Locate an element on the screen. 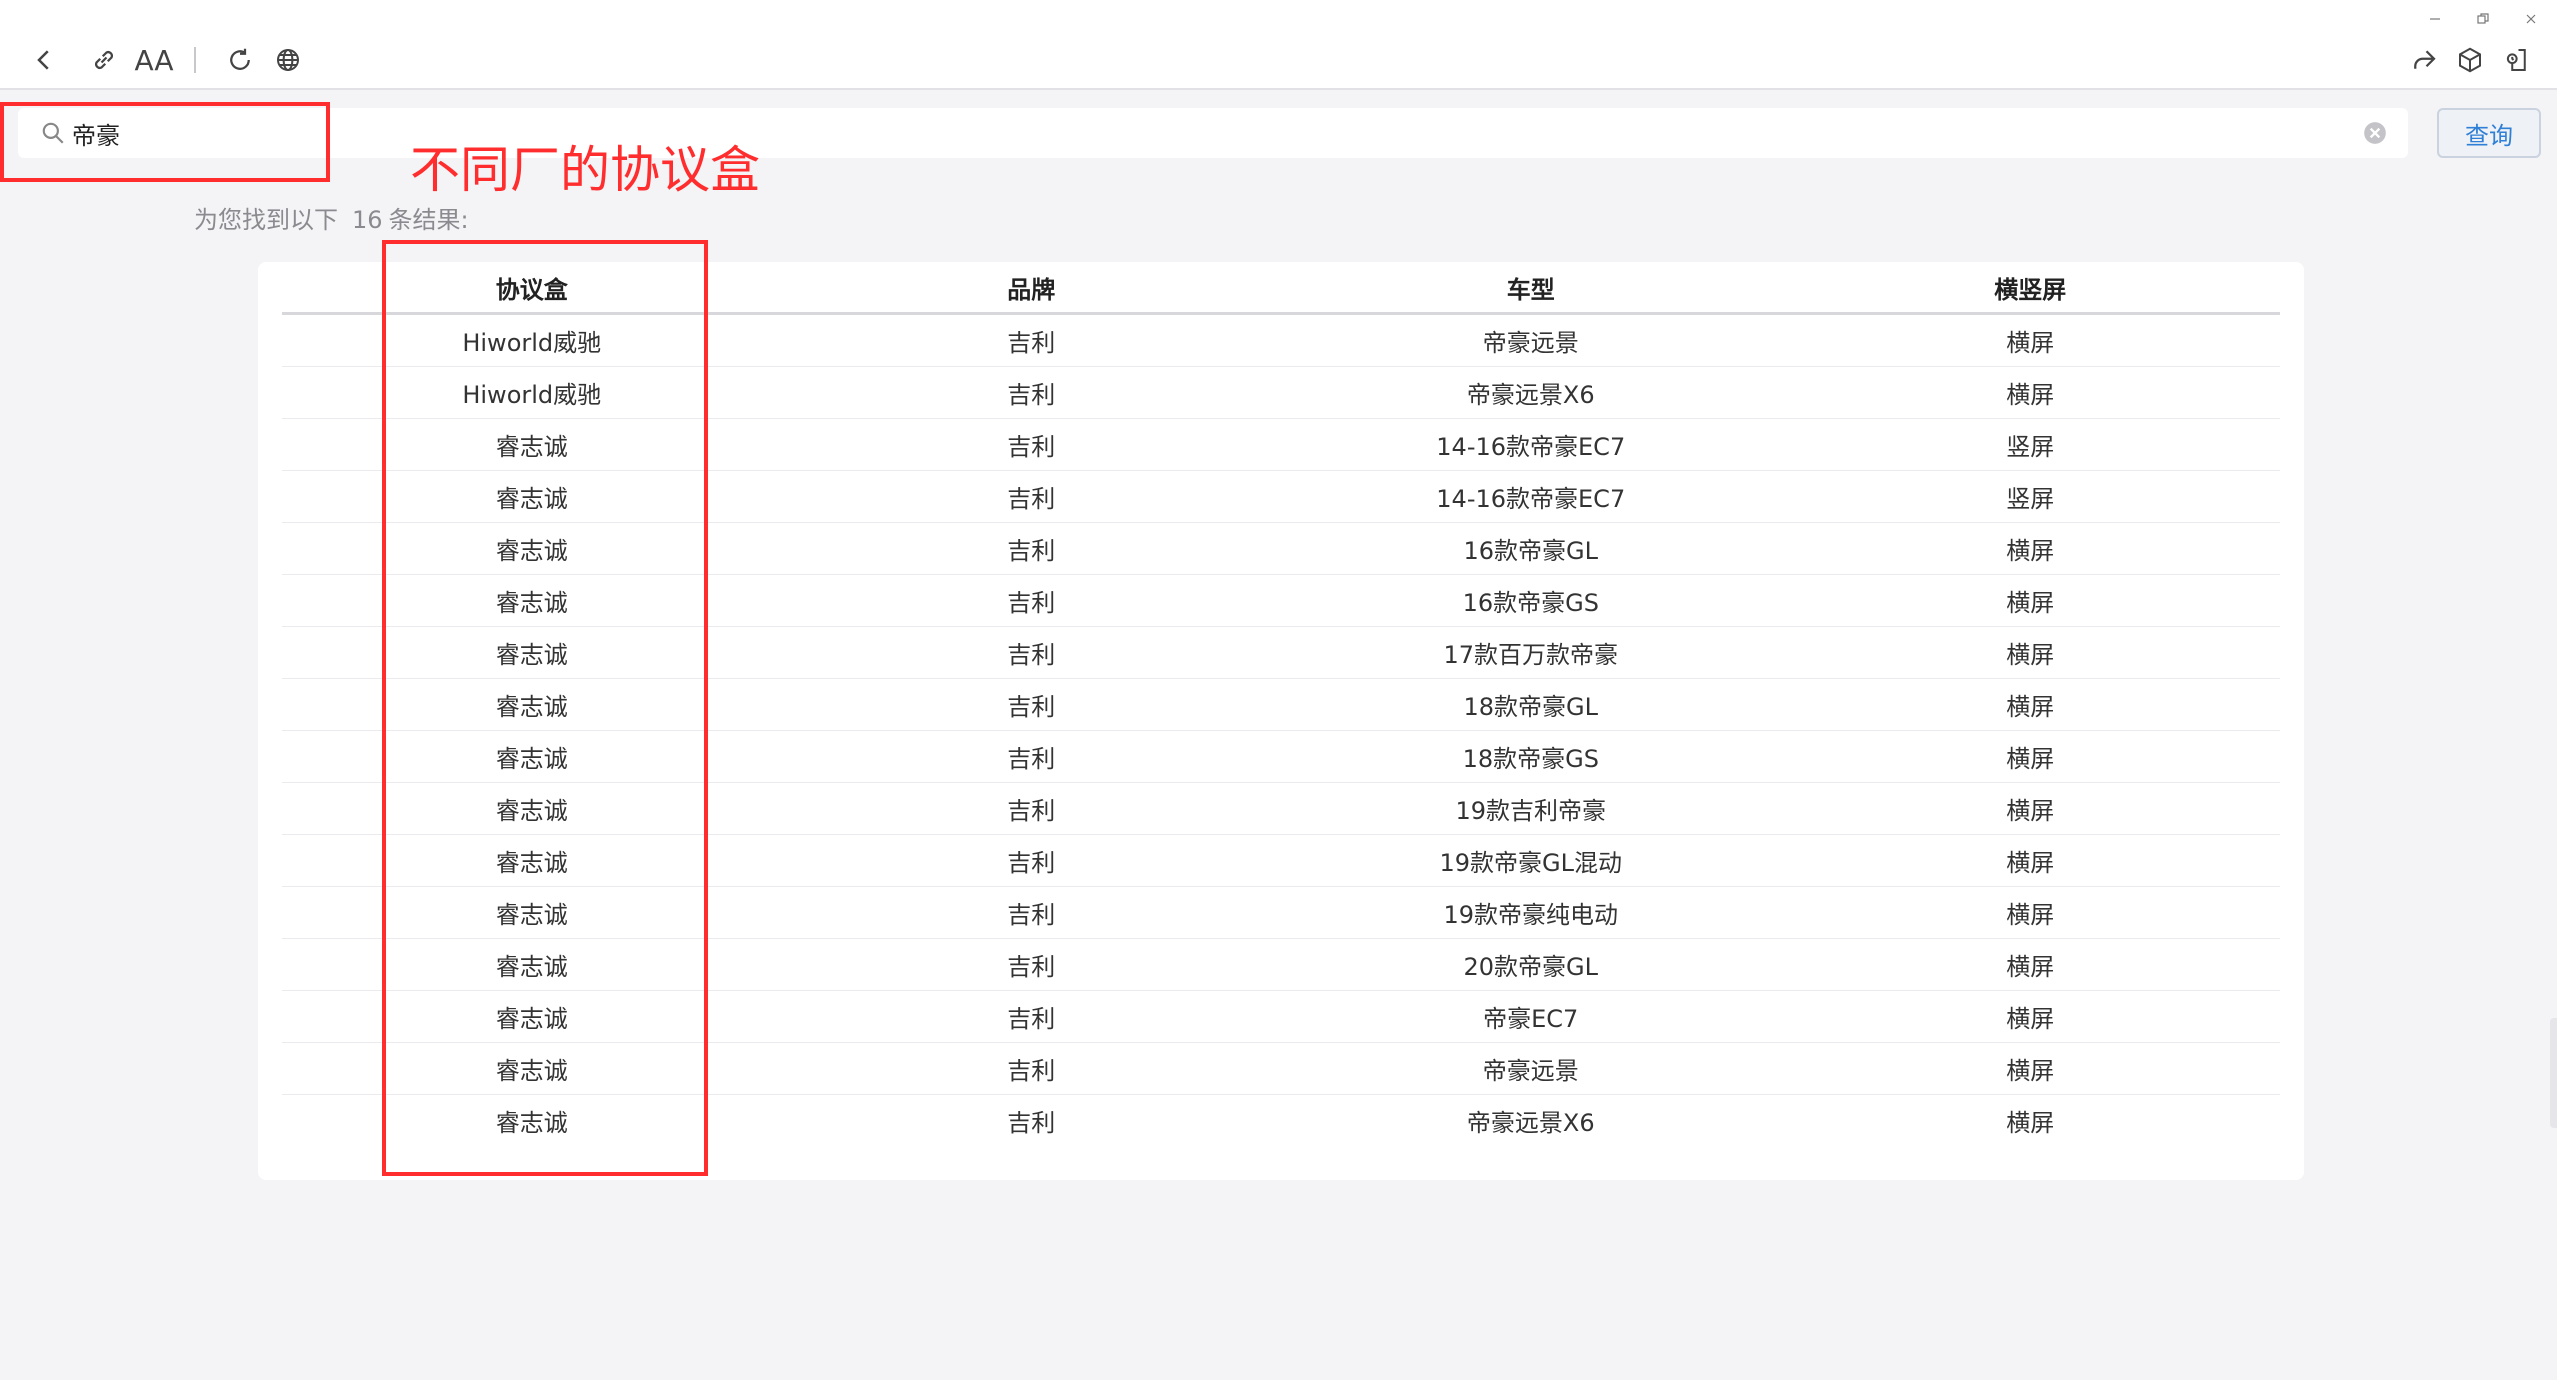 The image size is (2557, 1380). cell-model: 19款吉利帝豪 is located at coordinates (1531, 808).